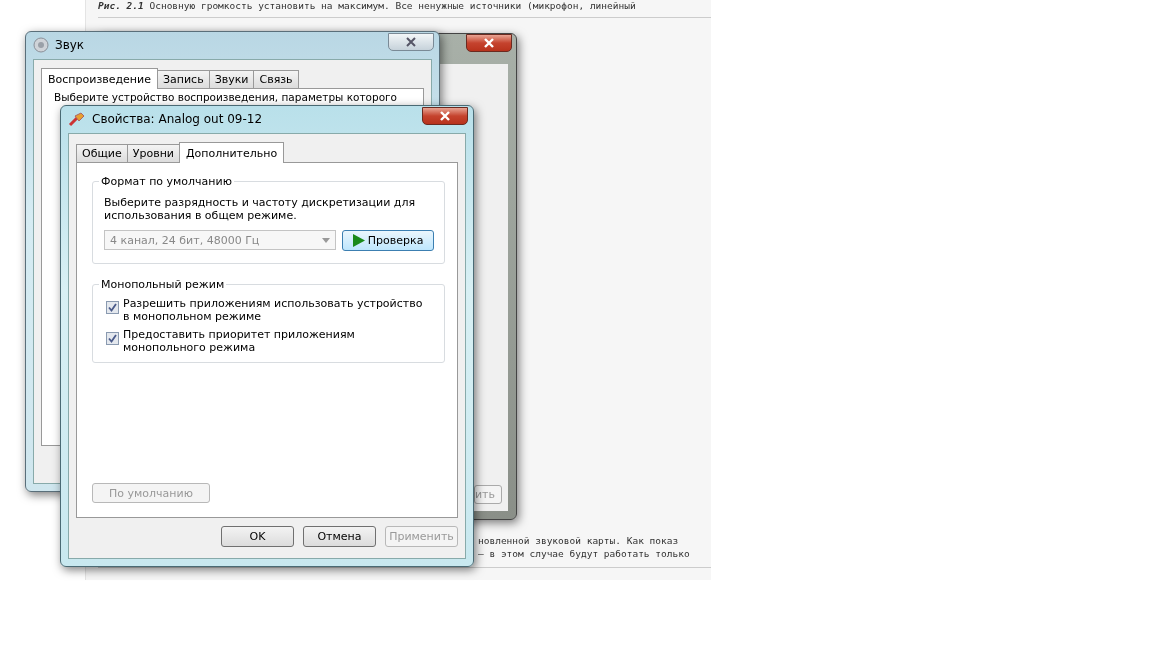 Image resolution: width=1152 pixels, height=648 pixels. What do you see at coordinates (239, 341) in the screenshot?
I see `checkbox-label: Предоставить приоритет приложениям монопольного режима` at bounding box center [239, 341].